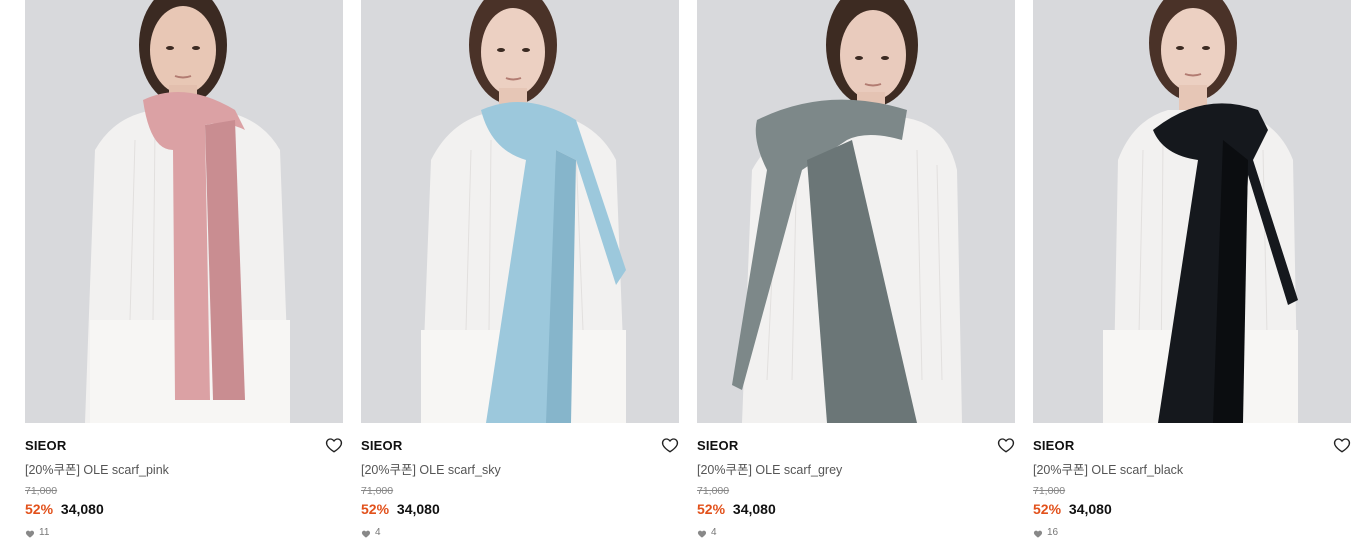 The width and height of the screenshot is (1355, 556). Describe the element at coordinates (1192, 470) in the screenshot. I see `product-title: [20%쿠폰] OLE scarf_black` at that location.